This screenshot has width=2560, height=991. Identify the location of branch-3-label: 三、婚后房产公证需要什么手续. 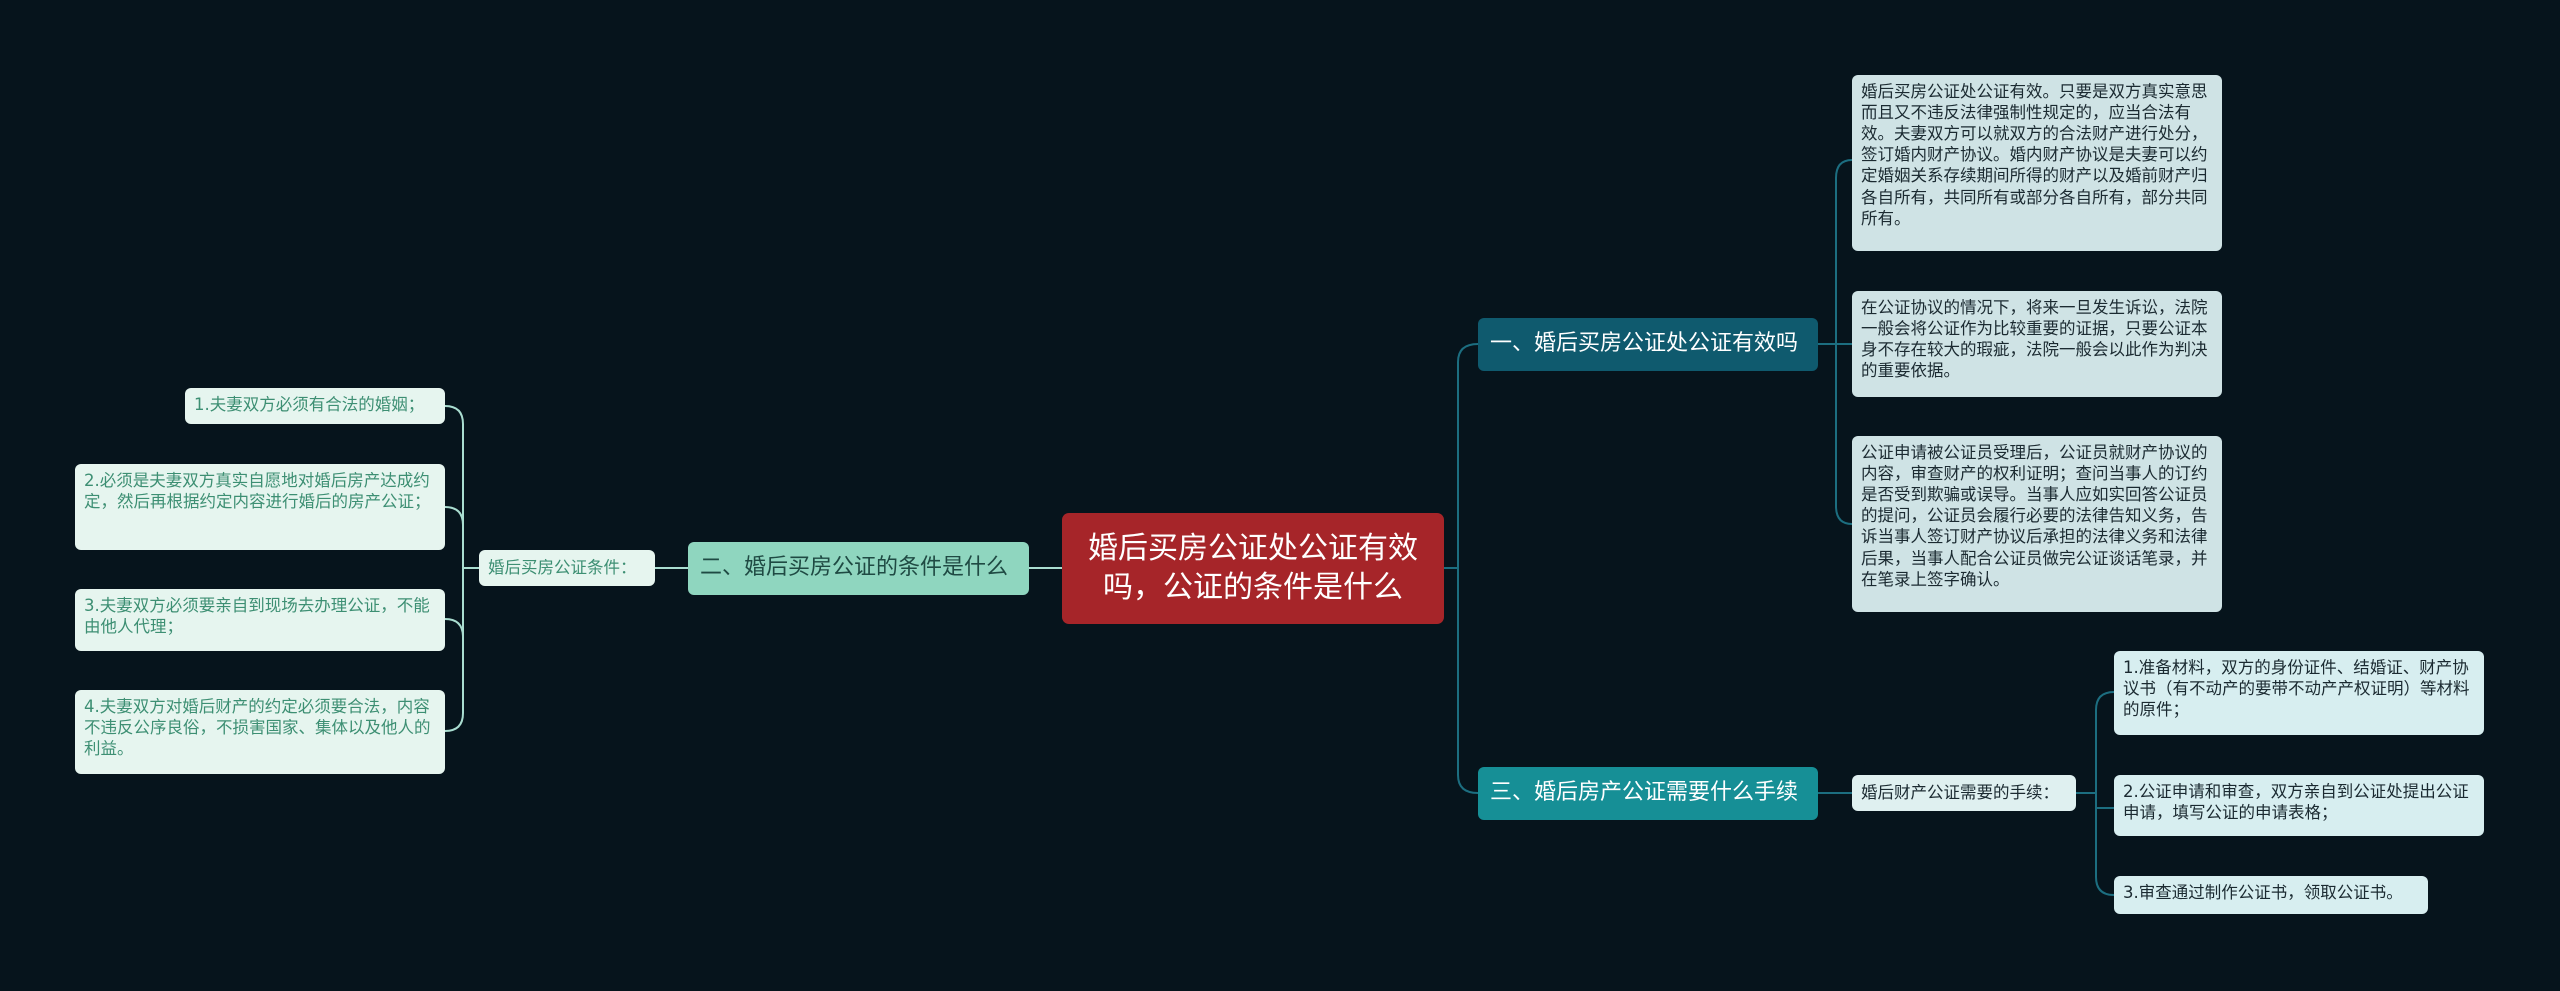
(1644, 793).